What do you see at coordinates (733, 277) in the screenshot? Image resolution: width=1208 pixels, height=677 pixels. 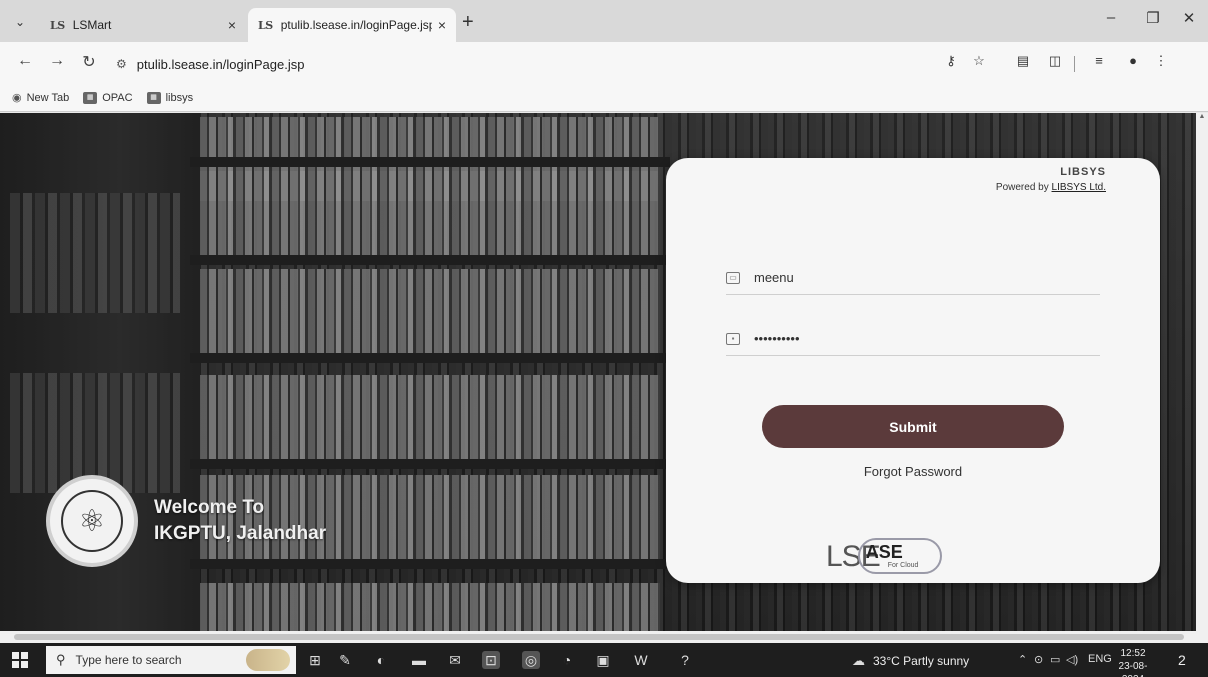 I see `user-id-card-icon: ▭` at bounding box center [733, 277].